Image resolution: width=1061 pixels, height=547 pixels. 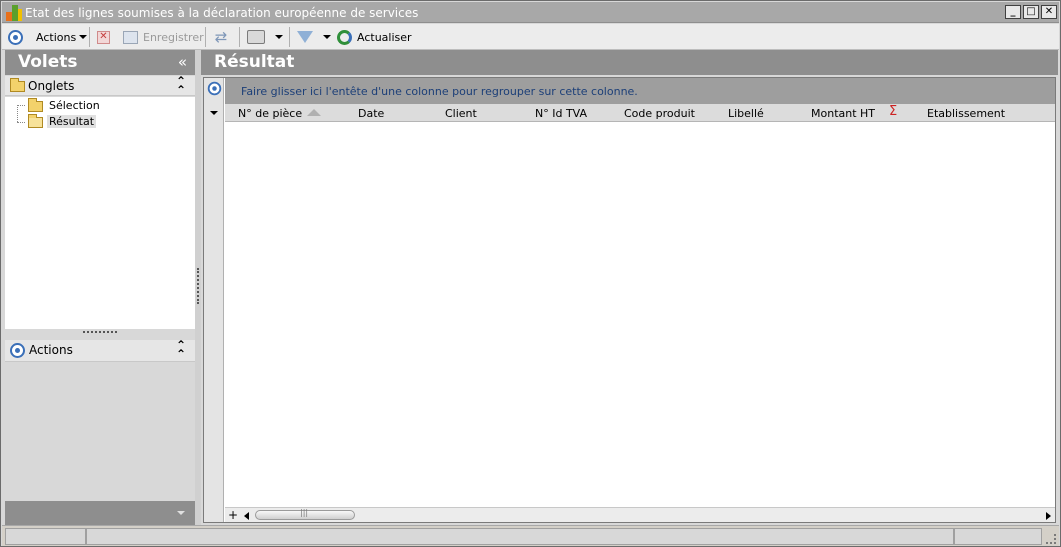 I want to click on sync-button: ⇄, so click(x=221, y=37).